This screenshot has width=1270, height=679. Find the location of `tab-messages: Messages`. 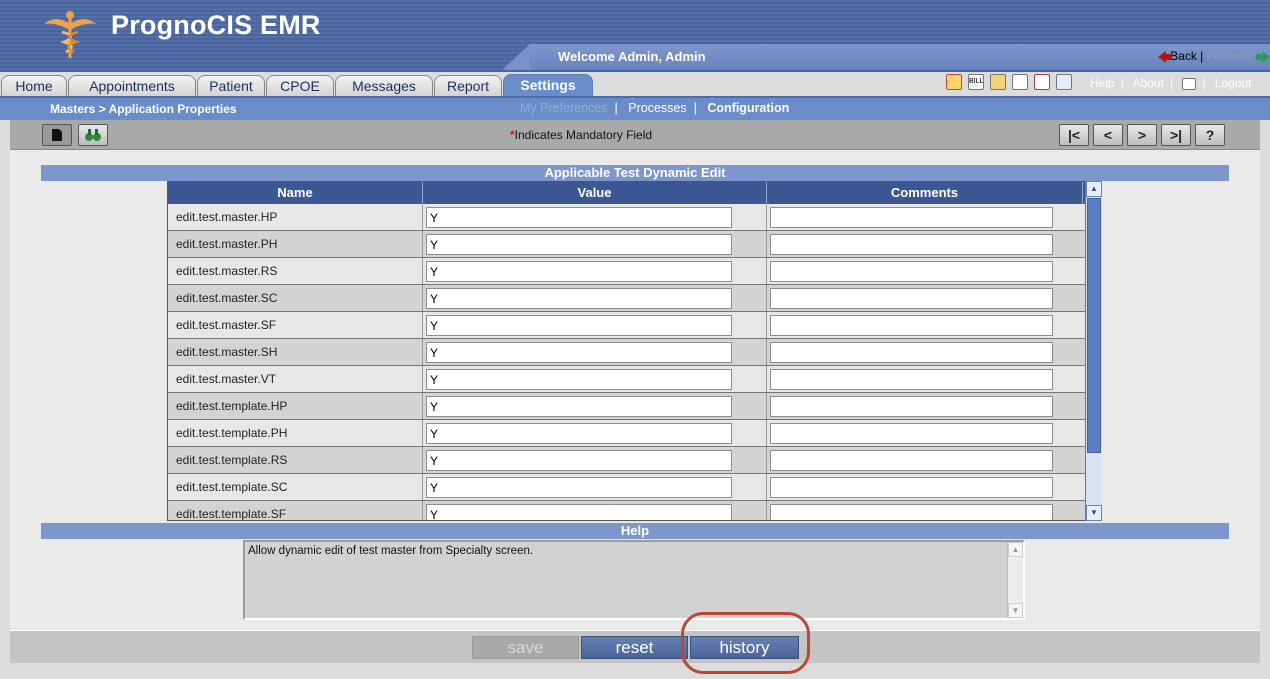

tab-messages: Messages is located at coordinates (384, 85).